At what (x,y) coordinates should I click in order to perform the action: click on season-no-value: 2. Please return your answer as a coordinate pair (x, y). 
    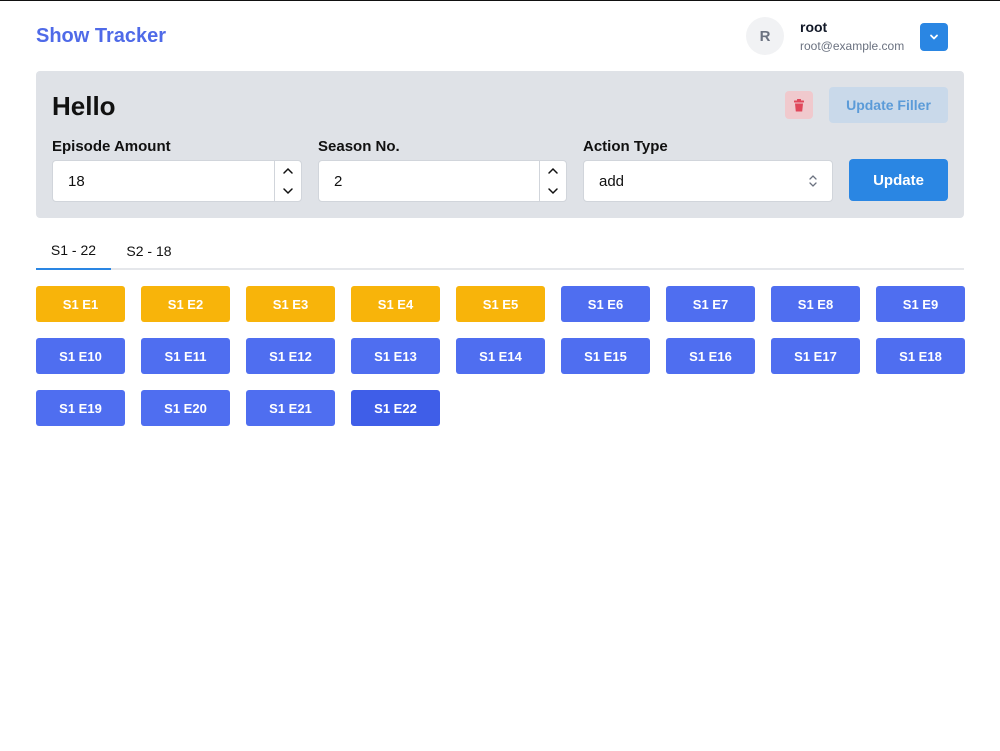
    Looking at the image, I should click on (338, 181).